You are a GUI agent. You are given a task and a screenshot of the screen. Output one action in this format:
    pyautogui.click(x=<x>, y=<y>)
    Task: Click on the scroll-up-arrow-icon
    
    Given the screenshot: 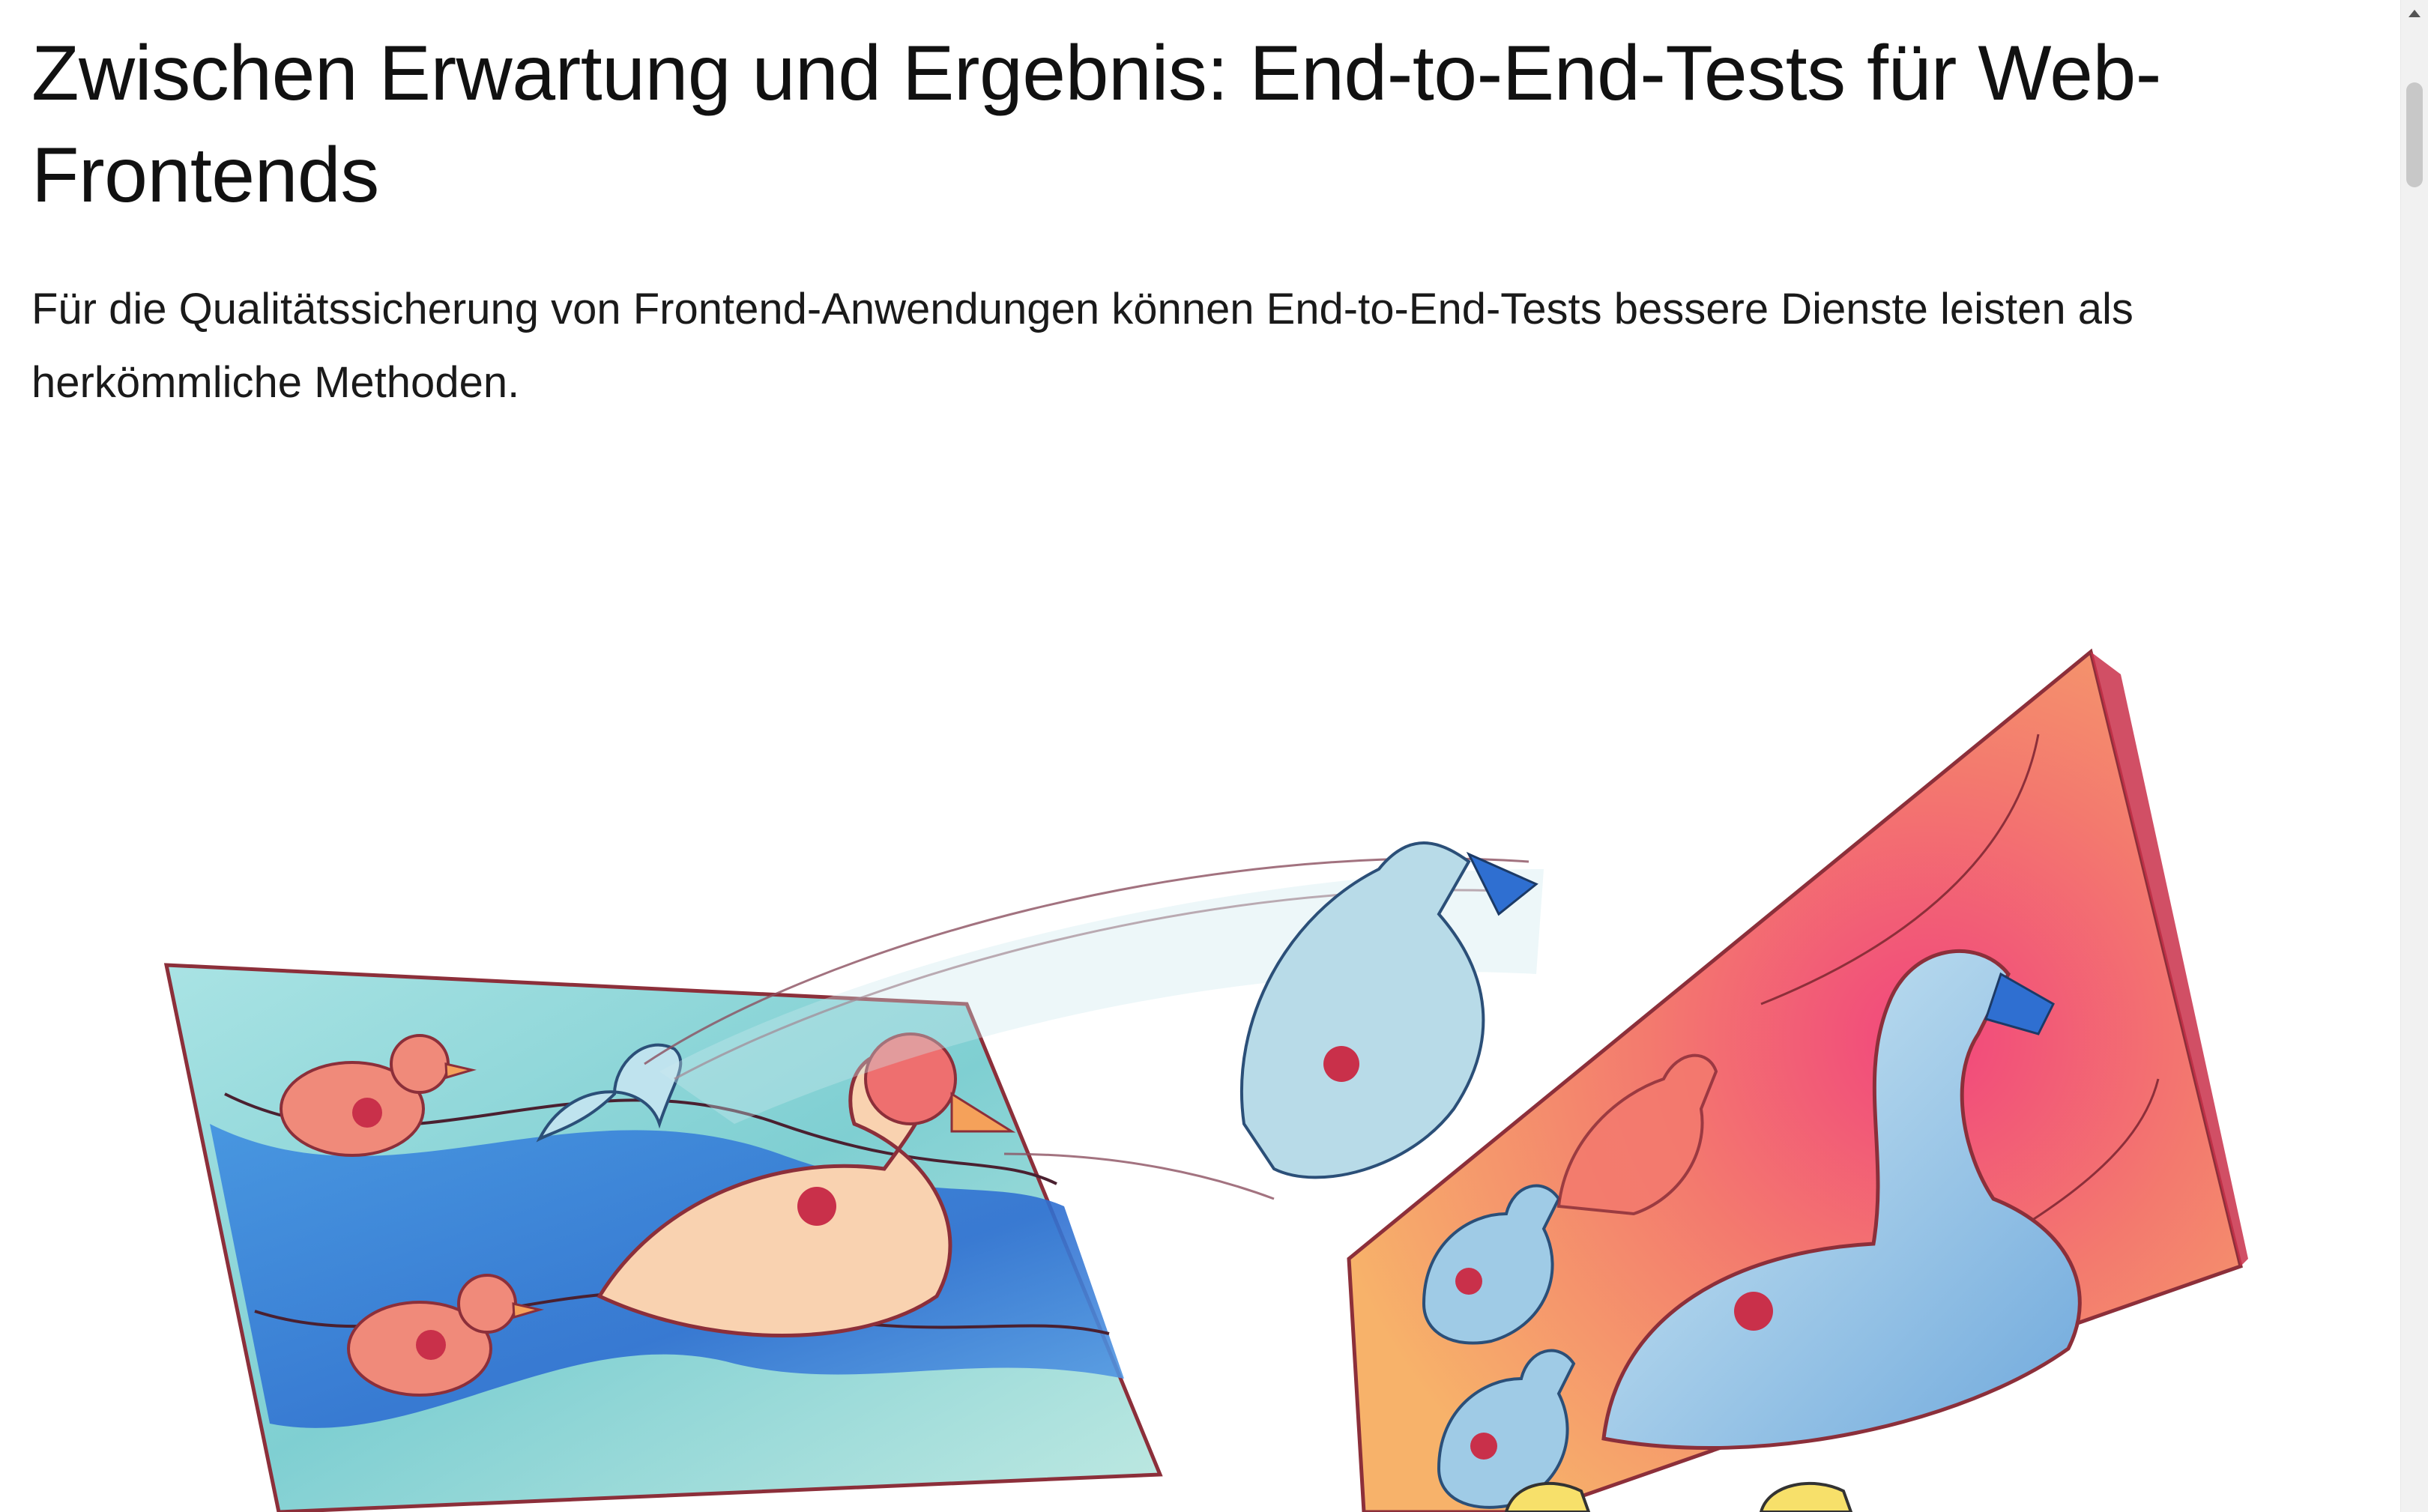 What is the action you would take?
    pyautogui.click(x=2414, y=13)
    